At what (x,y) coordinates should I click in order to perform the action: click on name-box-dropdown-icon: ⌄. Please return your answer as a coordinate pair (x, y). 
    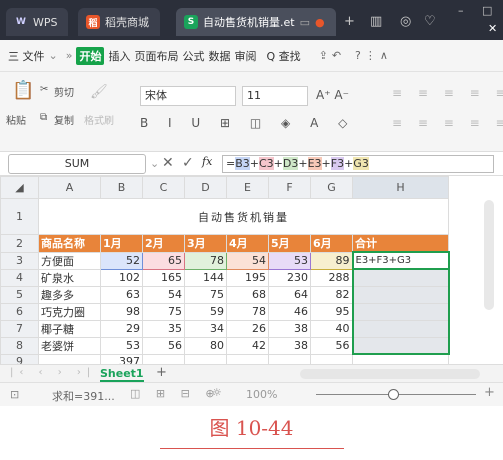
    Looking at the image, I should click on (154, 163).